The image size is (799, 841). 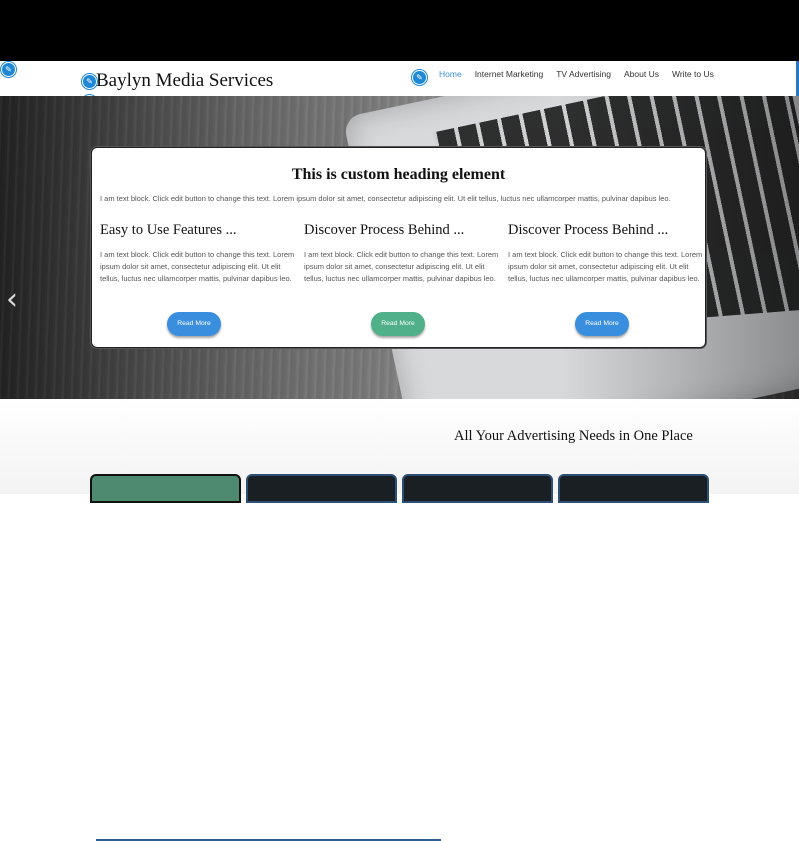 I want to click on site-logo: Baylyn Media Services, so click(x=184, y=81).